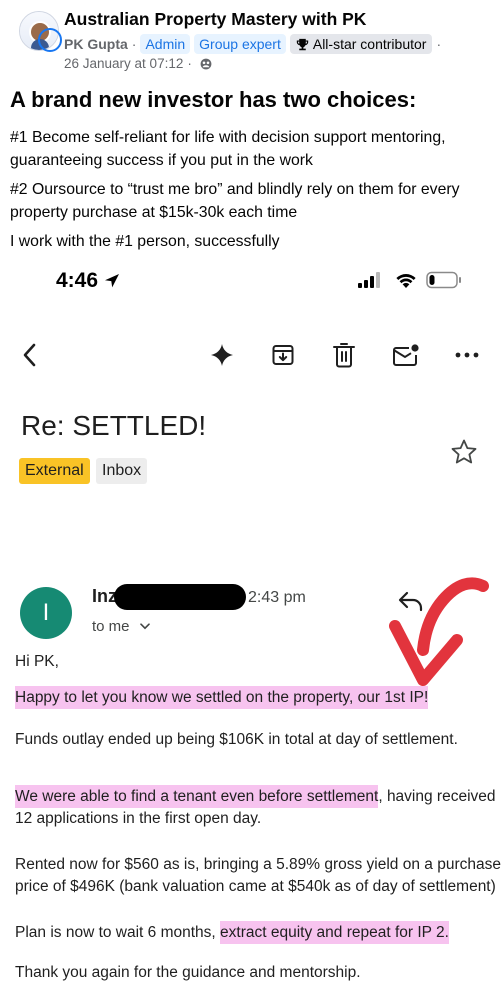  I want to click on status-bar-icons, so click(410, 280).